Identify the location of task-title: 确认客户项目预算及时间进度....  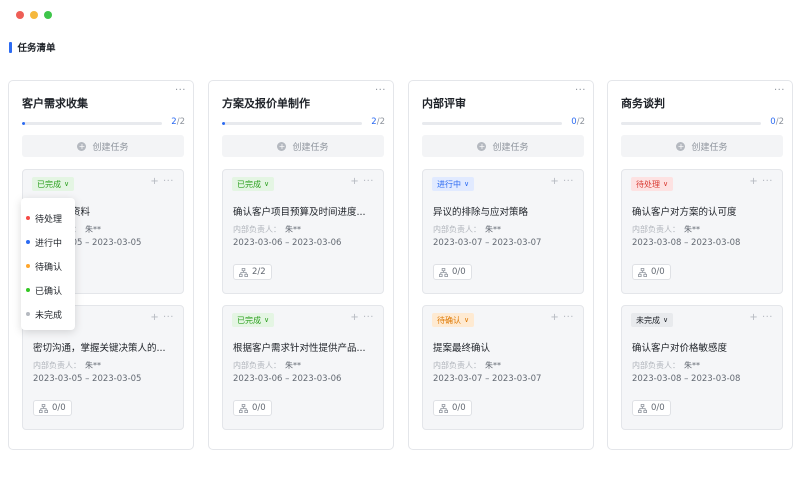
(299, 212).